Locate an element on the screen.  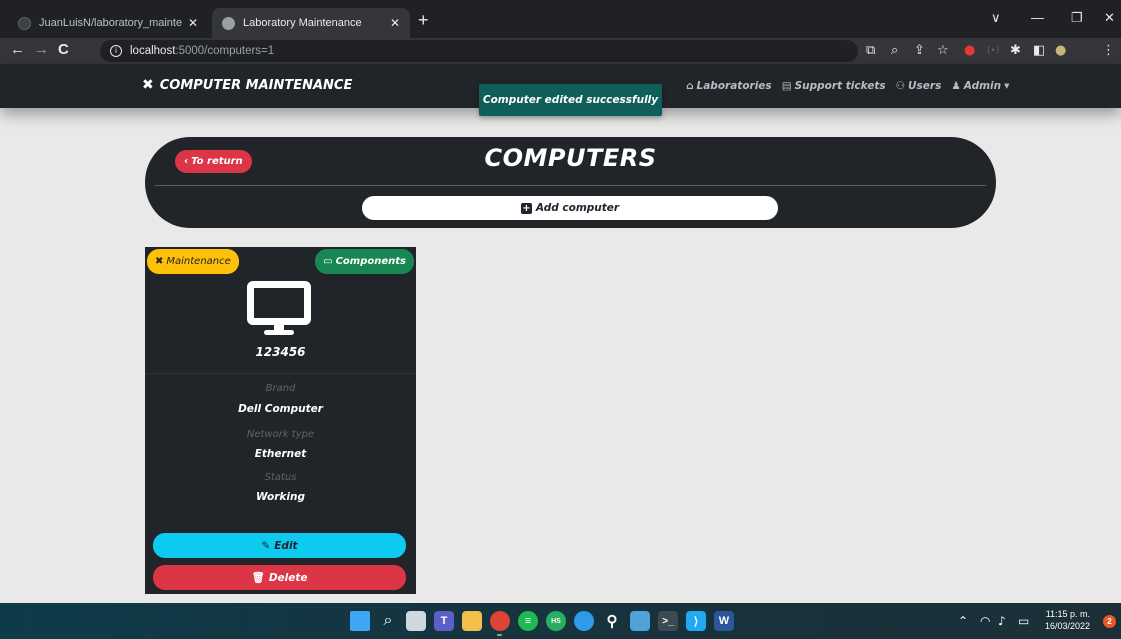
computers-header: ‹ To return COMPUTERS + Add computer is located at coordinates (570, 182).